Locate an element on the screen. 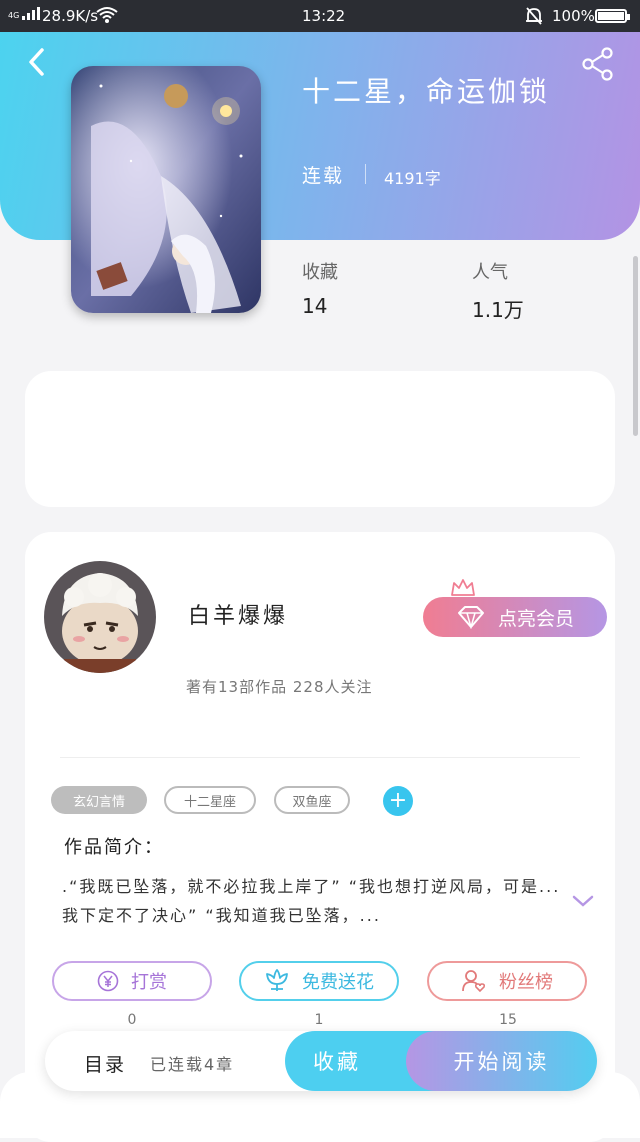 The height and width of the screenshot is (1142, 640). word-count: 4191字 is located at coordinates (412, 178).